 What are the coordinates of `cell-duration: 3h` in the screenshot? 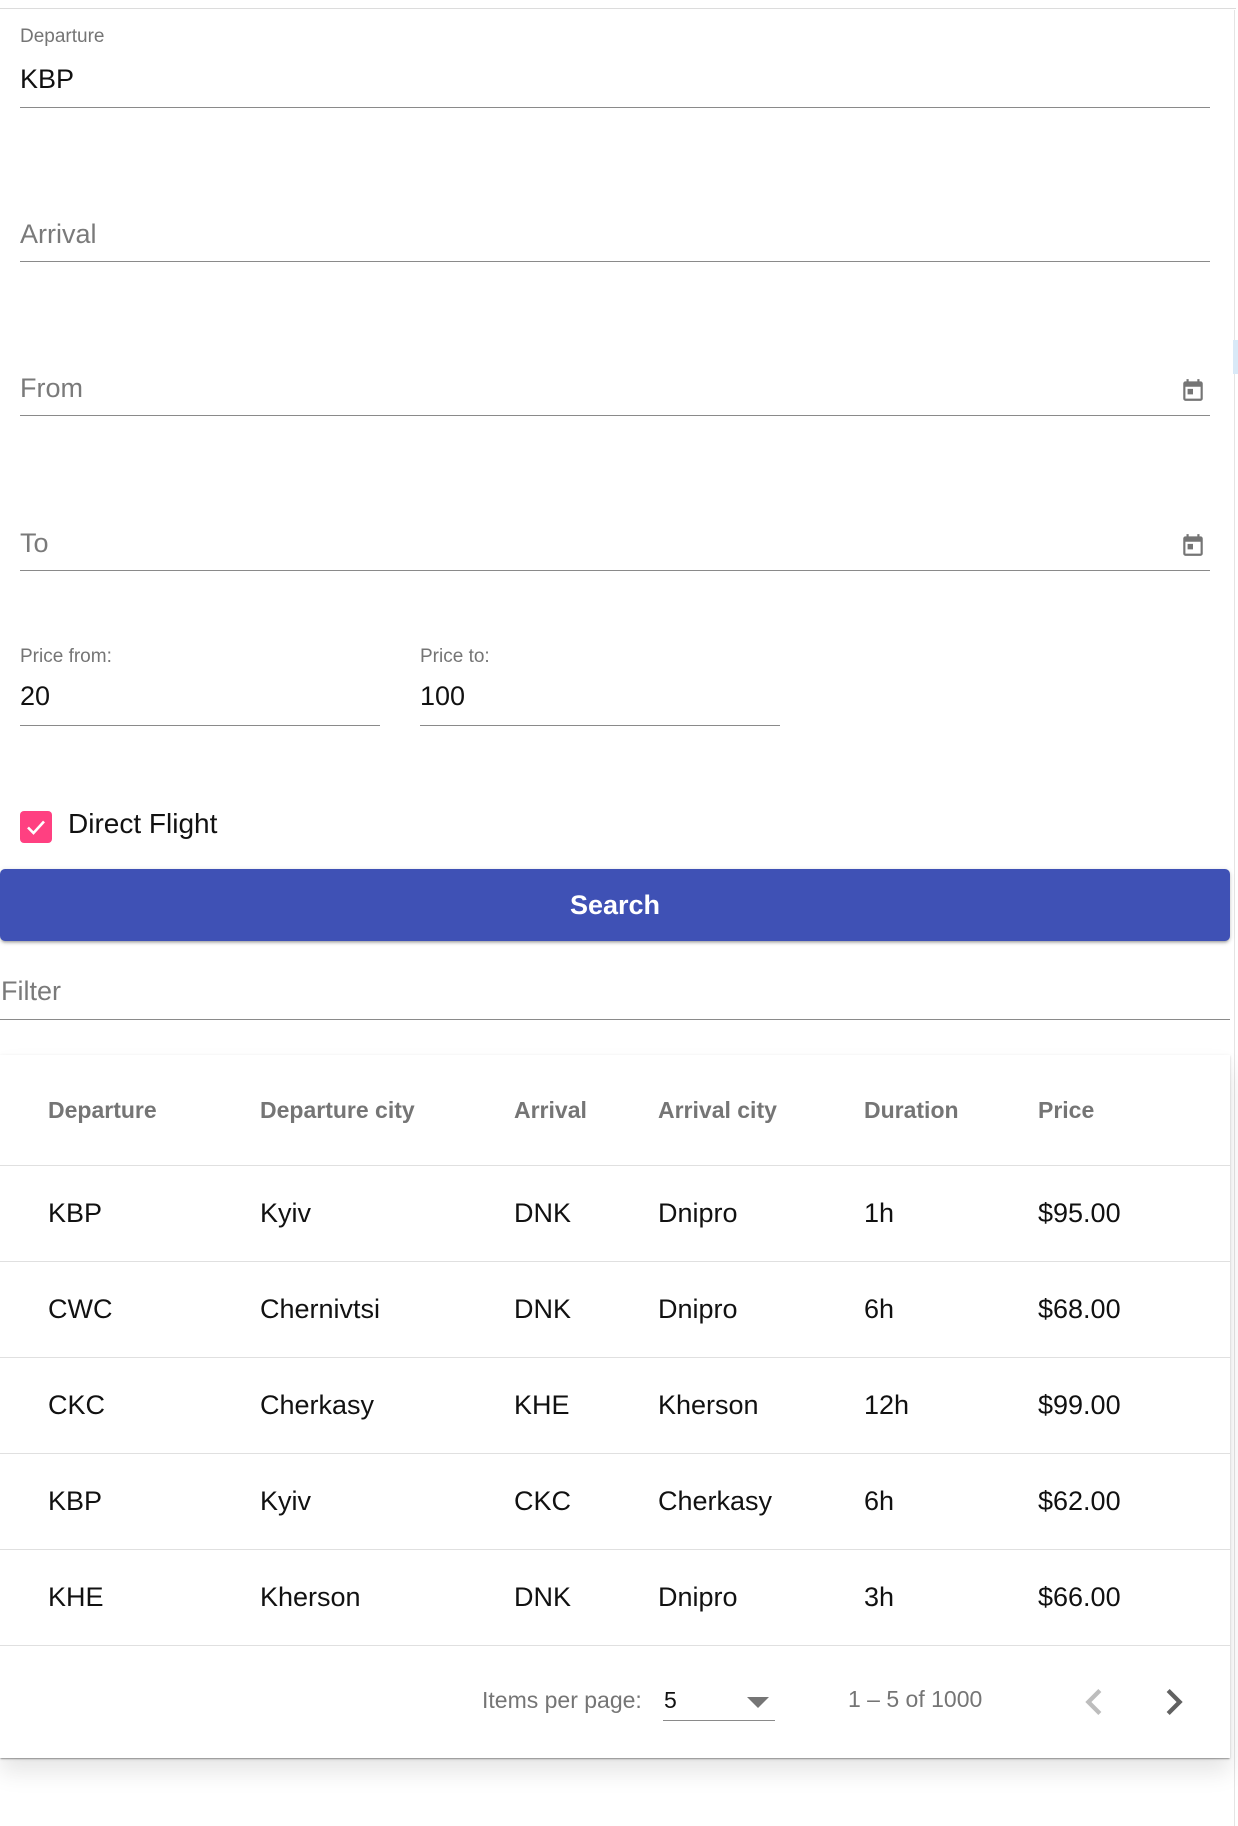 It's located at (903, 1597).